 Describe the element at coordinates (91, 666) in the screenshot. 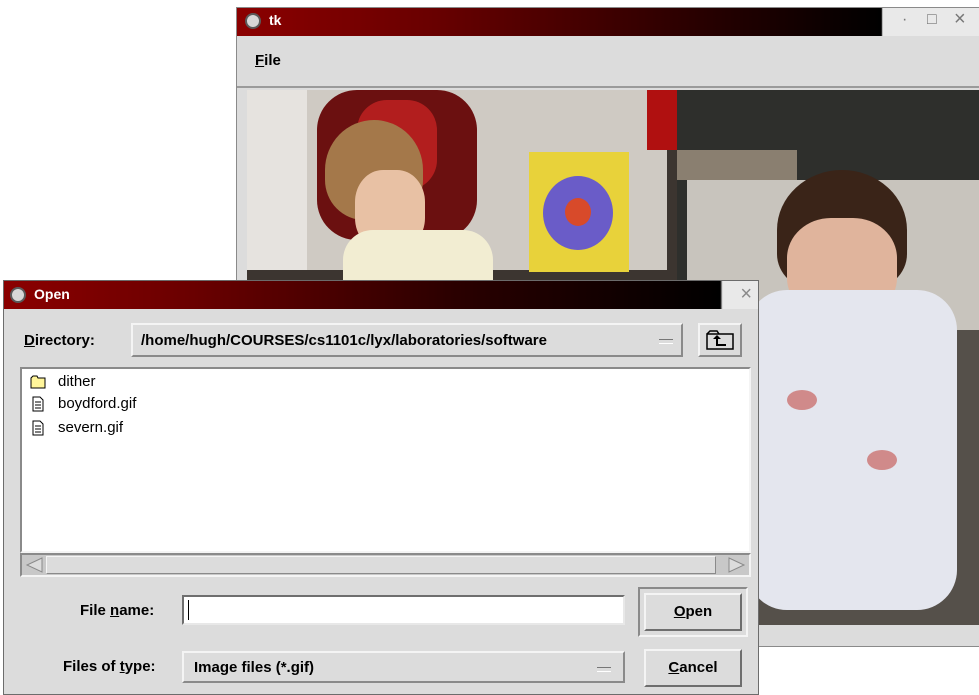

I see `filetype-label-pre: Files of` at that location.